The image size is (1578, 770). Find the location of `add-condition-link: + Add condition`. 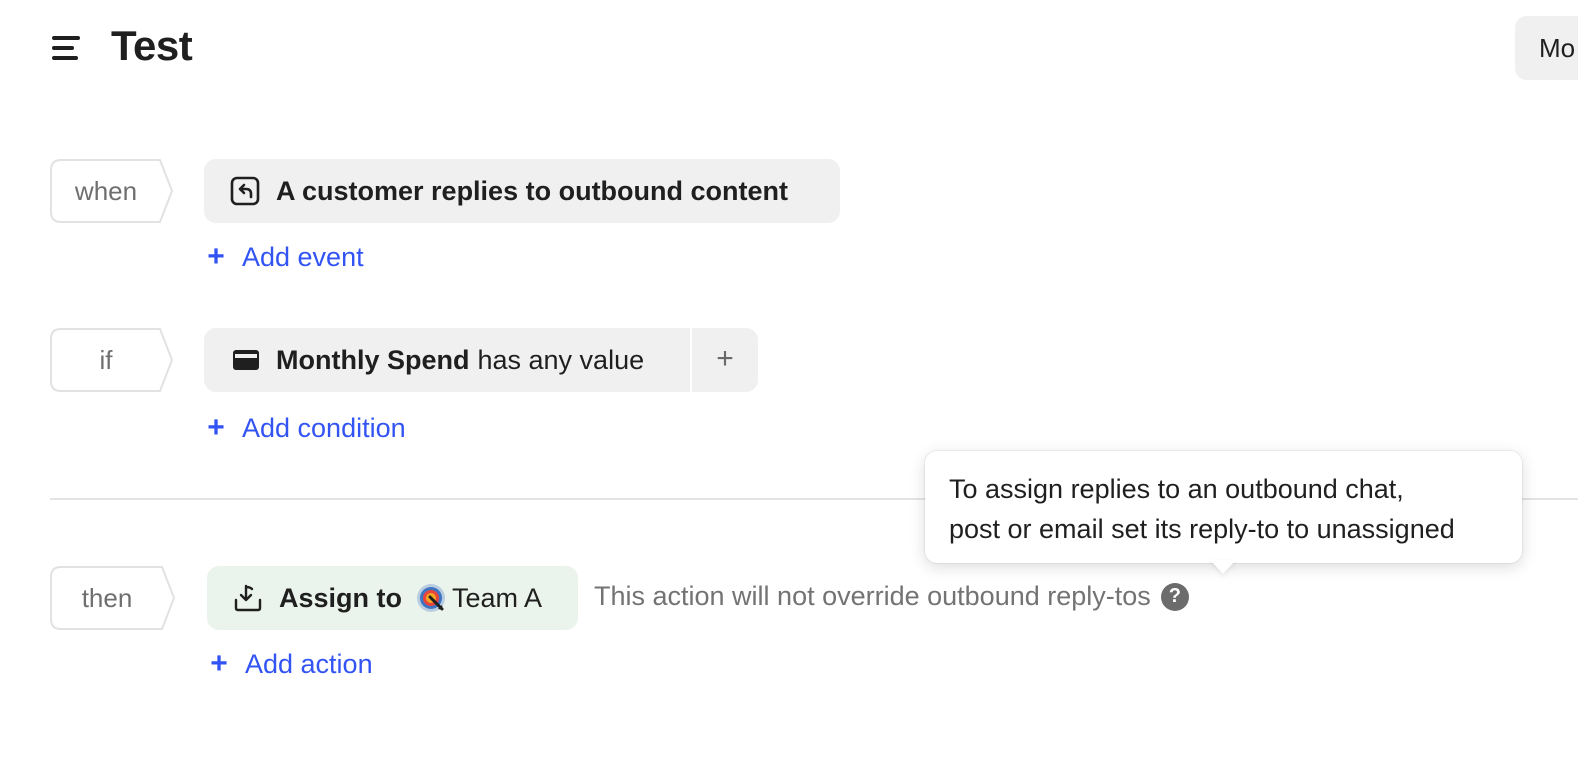

add-condition-link: + Add condition is located at coordinates (306, 428).